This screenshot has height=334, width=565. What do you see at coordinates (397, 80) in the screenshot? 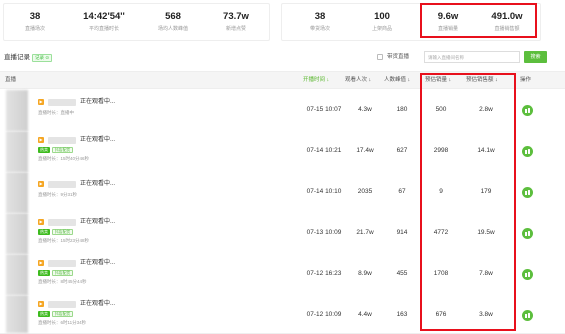
I see `col-peak: 人数峰值 ↓` at bounding box center [397, 80].